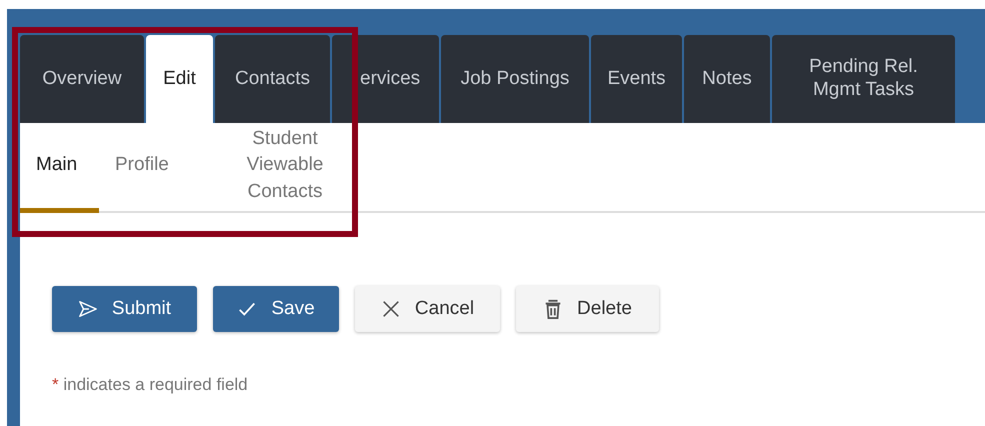 Image resolution: width=985 pixels, height=426 pixels. What do you see at coordinates (285, 168) in the screenshot?
I see `subtab: Student Viewable Contacts` at bounding box center [285, 168].